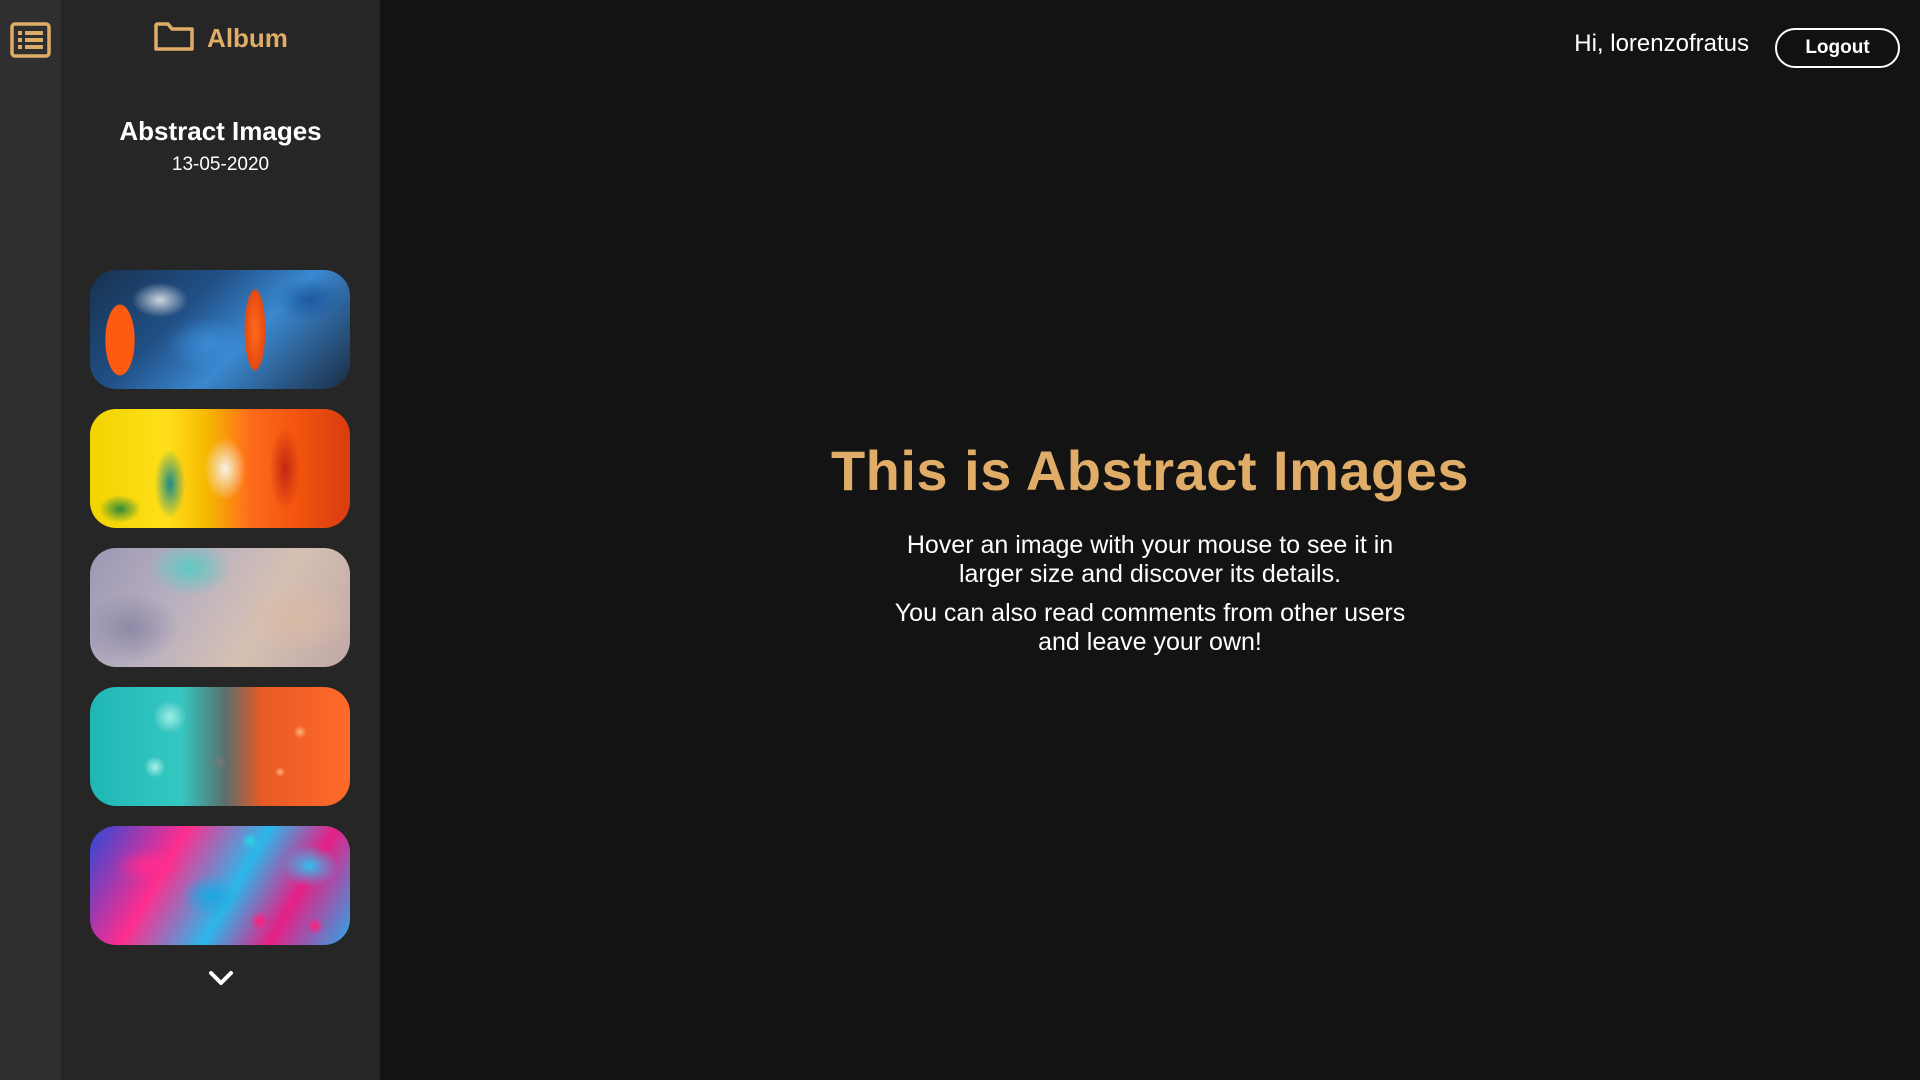 The width and height of the screenshot is (1920, 1080). What do you see at coordinates (221, 978) in the screenshot?
I see `chevron-down-icon` at bounding box center [221, 978].